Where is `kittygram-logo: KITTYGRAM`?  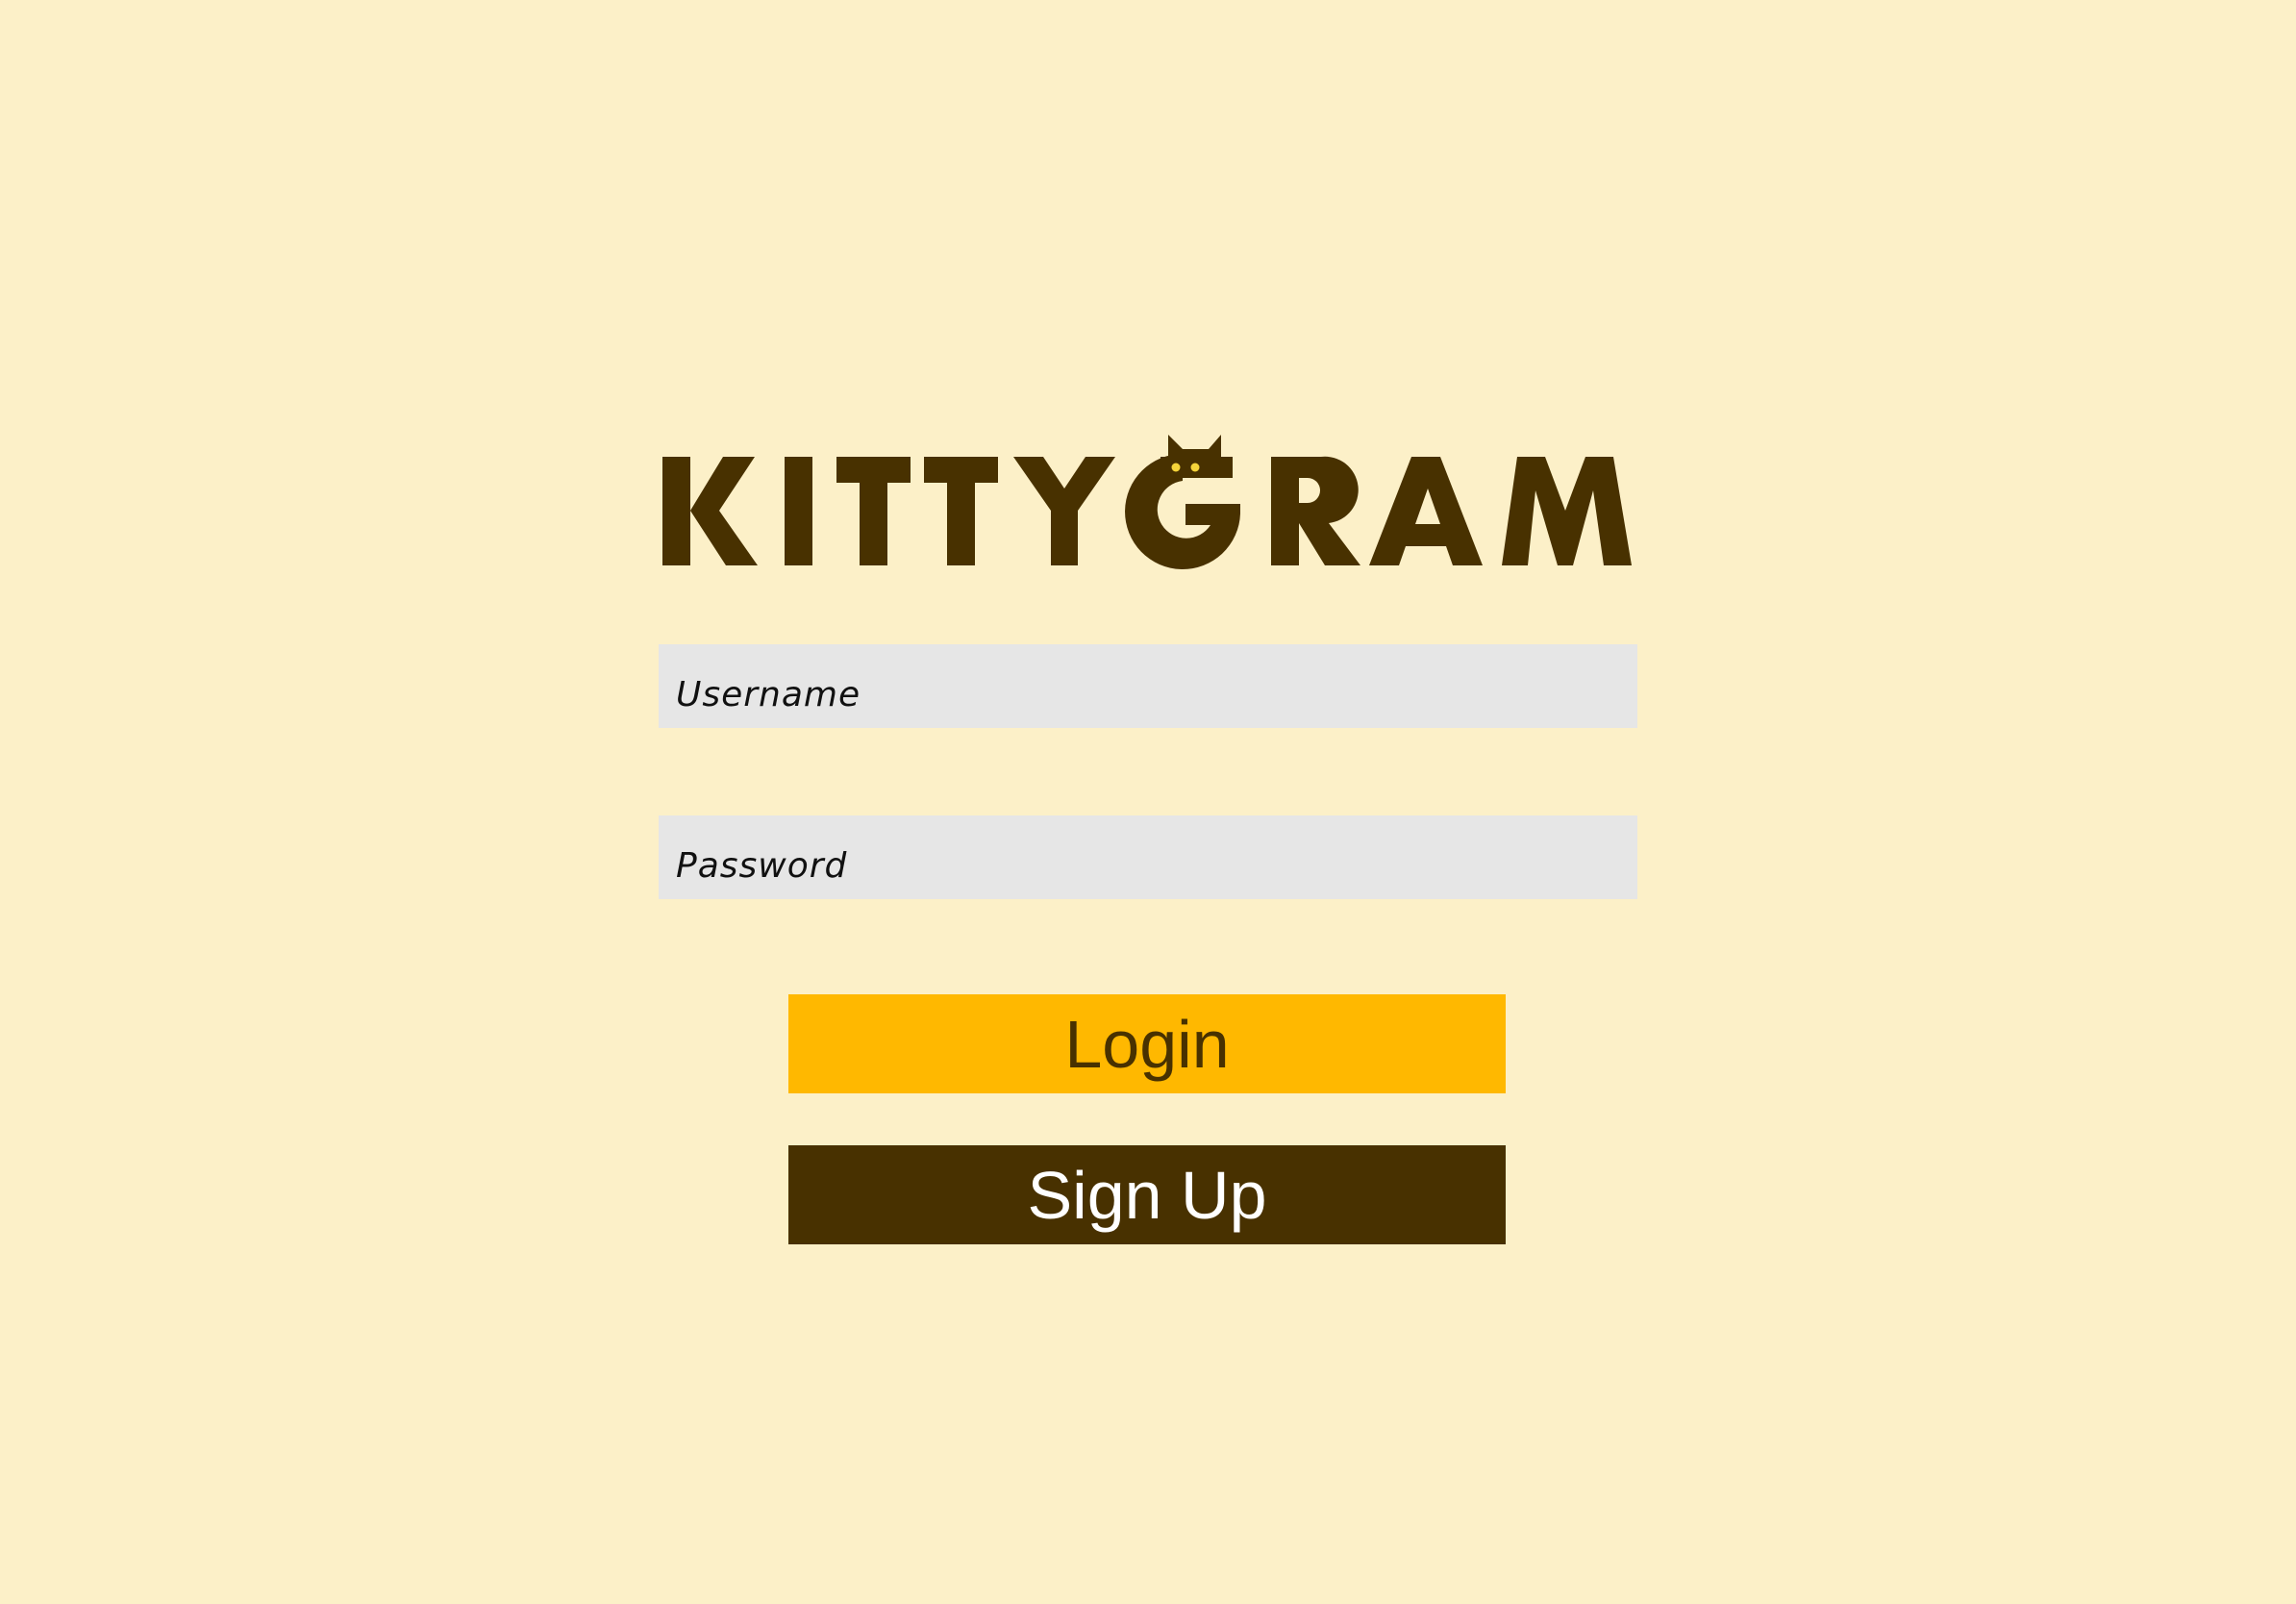 kittygram-logo: KITTYGRAM is located at coordinates (1149, 503).